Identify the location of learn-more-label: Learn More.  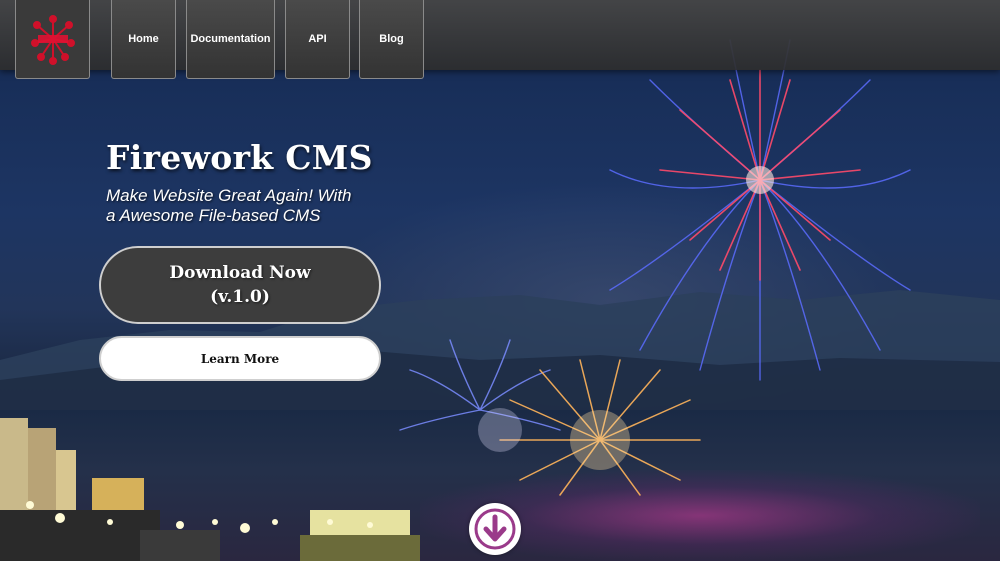
(240, 358).